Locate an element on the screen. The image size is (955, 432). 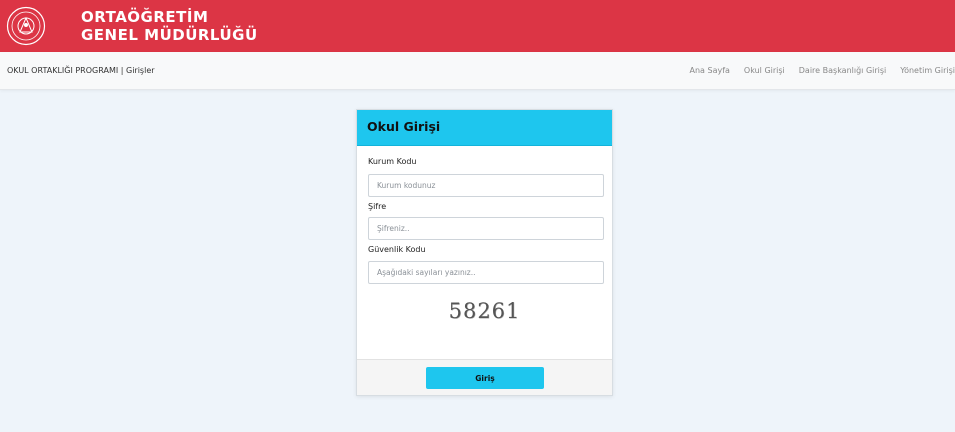
top-header: ORTAÖĞRETİM GENEL MÜDÜRLÜĞÜ is located at coordinates (477, 26).